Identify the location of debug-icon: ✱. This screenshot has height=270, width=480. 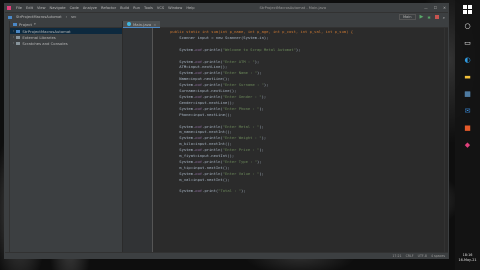
(428, 17).